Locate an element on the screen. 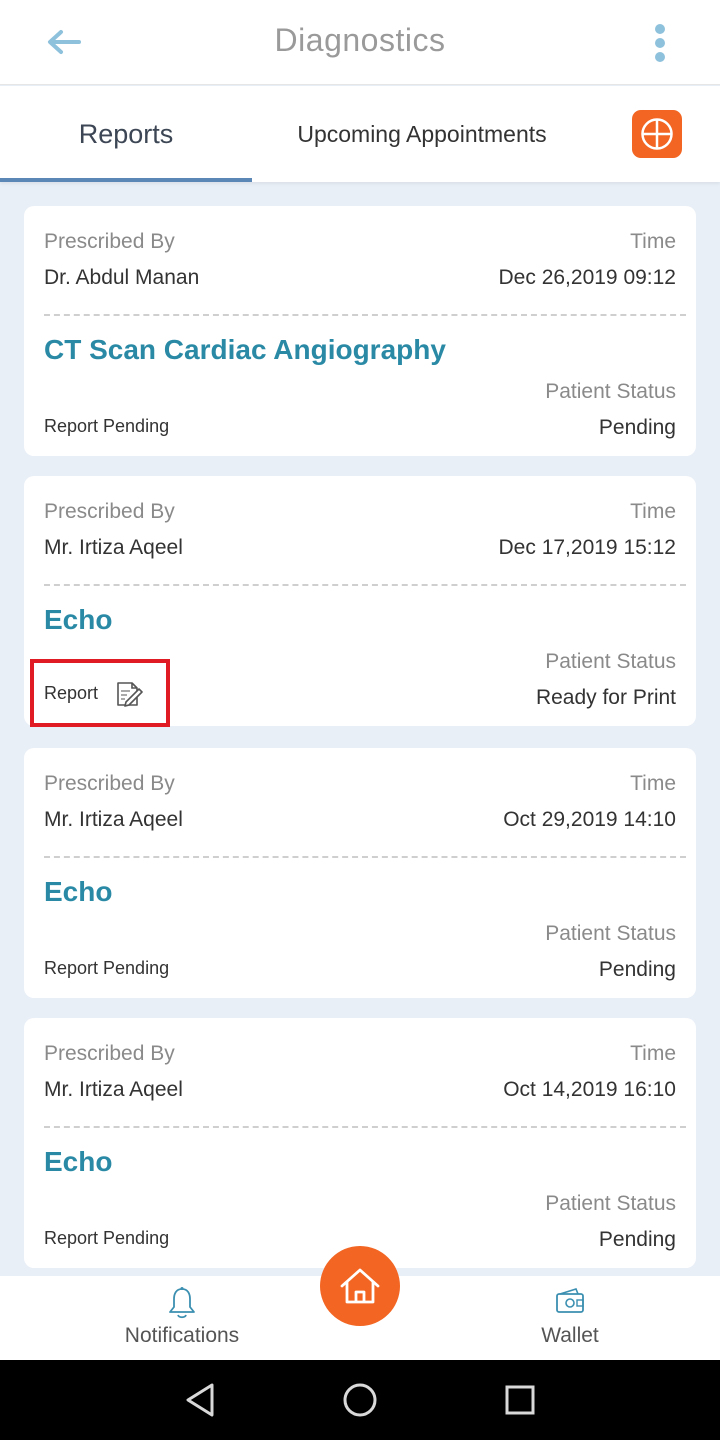  circle-home-icon is located at coordinates (360, 1400).